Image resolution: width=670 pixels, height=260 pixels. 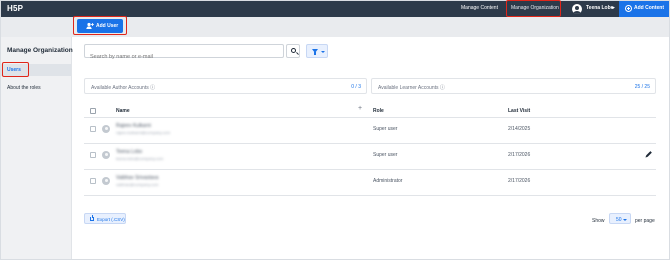 I want to click on user-email: teena.lobo@company.com, so click(x=140, y=158).